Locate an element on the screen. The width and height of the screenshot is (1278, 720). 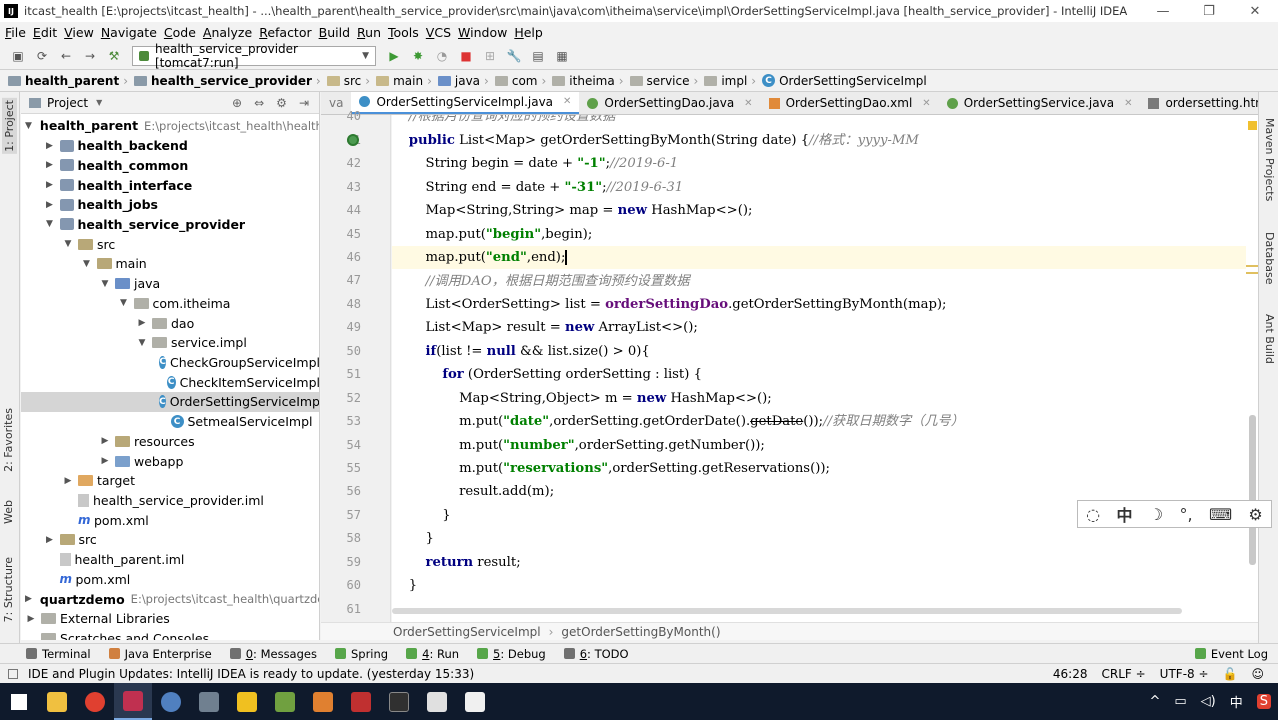
menu-navigate: Navigate is located at coordinates (131, 32).